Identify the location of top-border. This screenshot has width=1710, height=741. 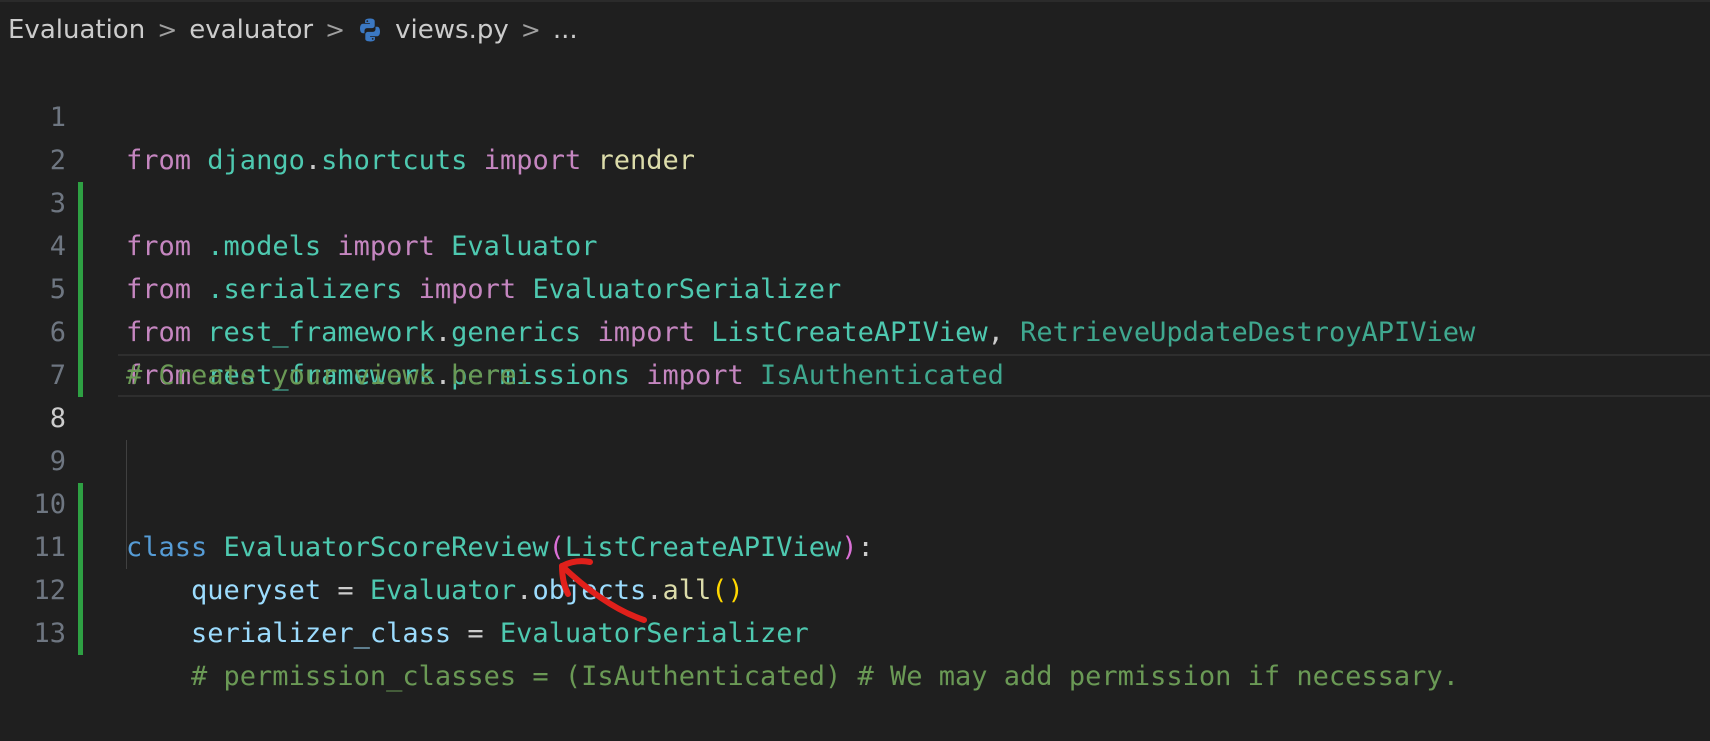
(855, 1).